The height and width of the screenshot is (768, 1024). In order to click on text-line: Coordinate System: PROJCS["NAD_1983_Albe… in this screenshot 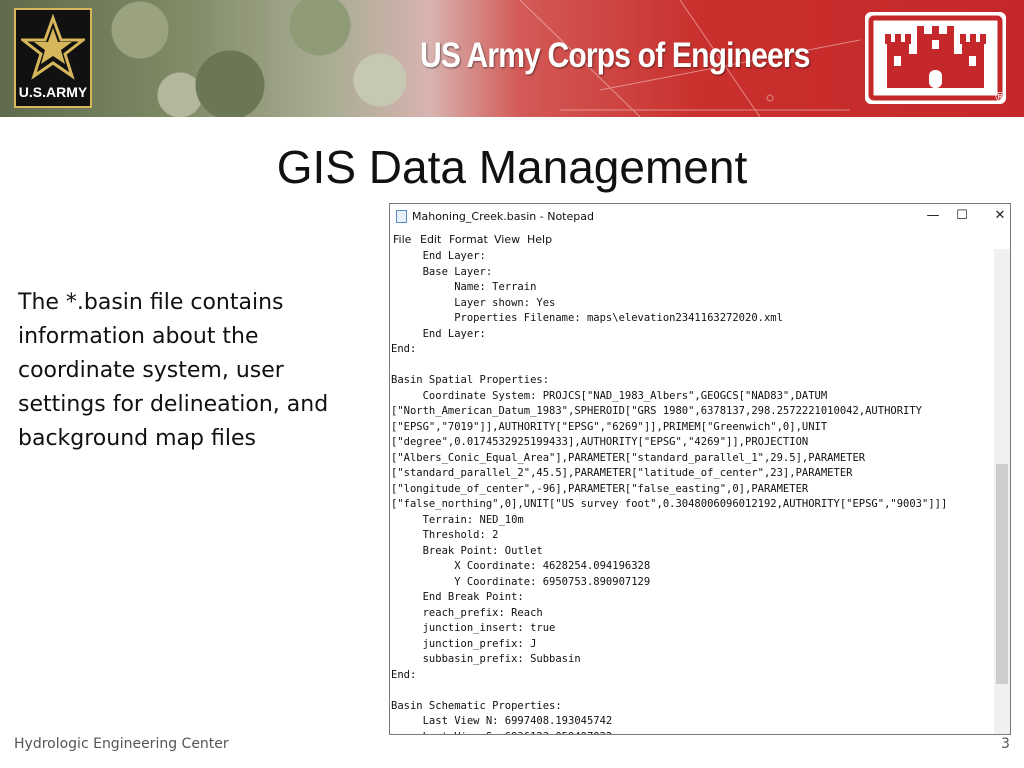, I will do `click(609, 395)`.